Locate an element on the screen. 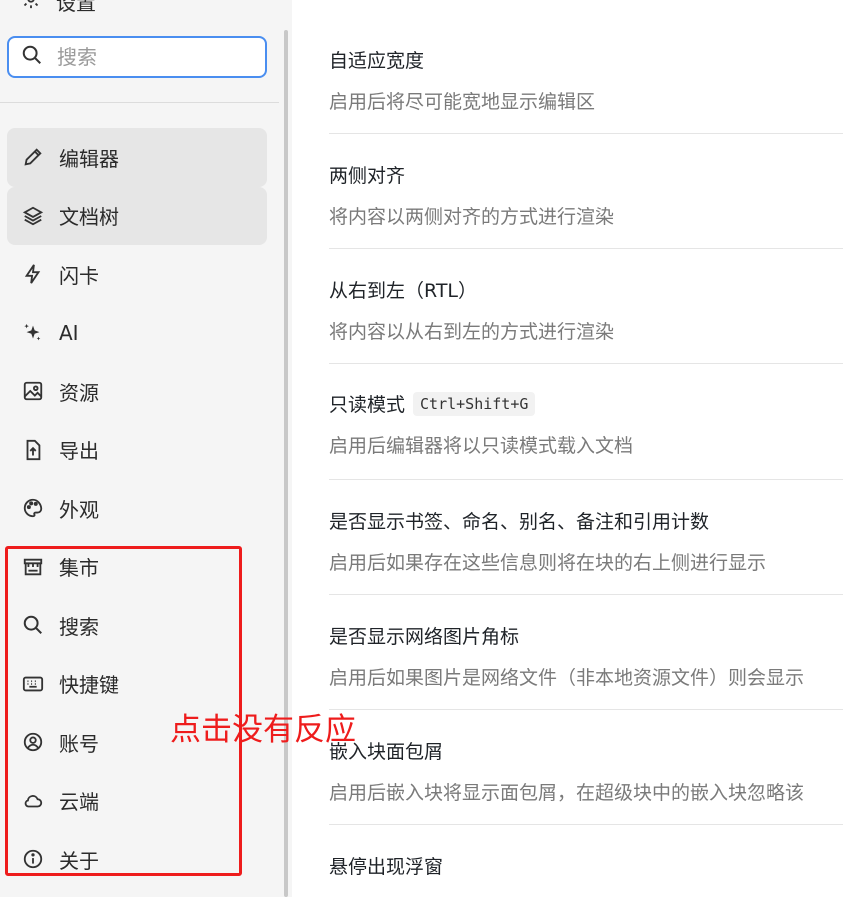 Image resolution: width=843 pixels, height=897 pixels. sidebar-item-label: 账号 is located at coordinates (79, 743).